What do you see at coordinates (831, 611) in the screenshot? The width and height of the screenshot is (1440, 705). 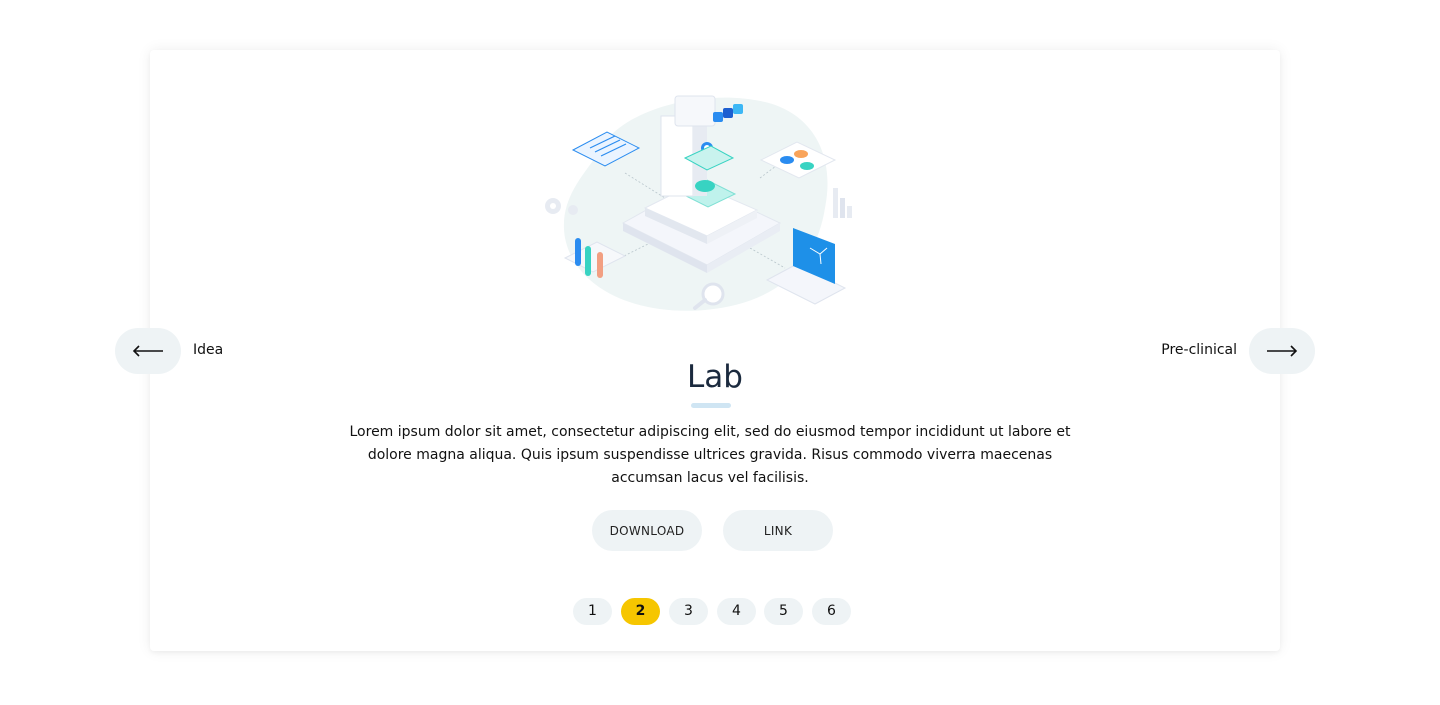 I see `page-6-button: 6` at bounding box center [831, 611].